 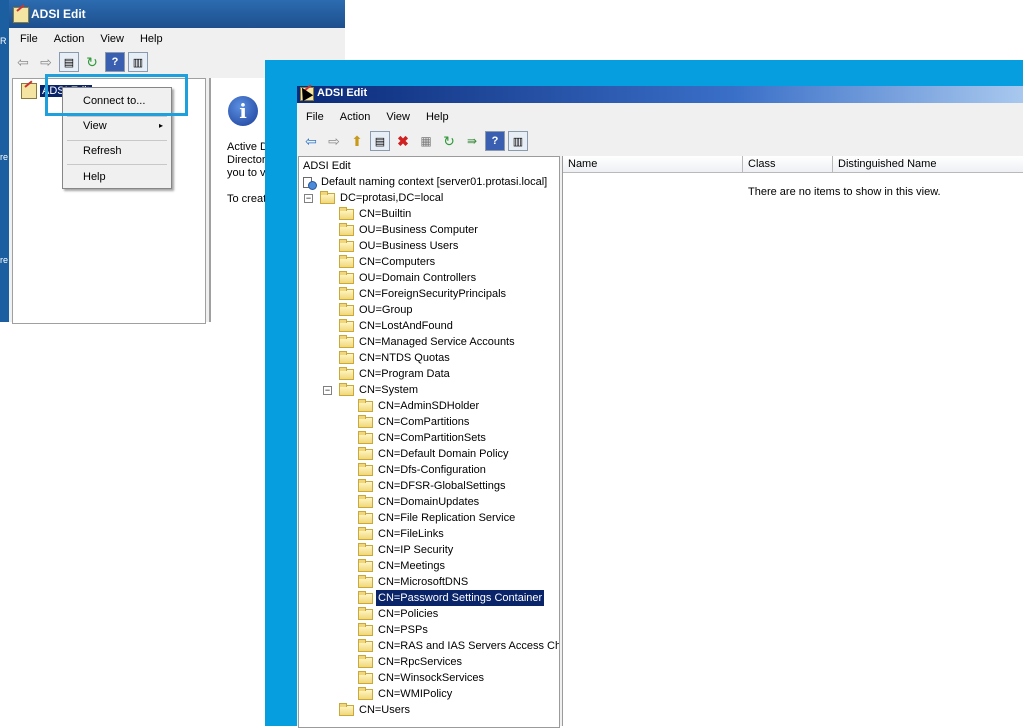 What do you see at coordinates (653, 164) in the screenshot?
I see `column-header-name: Name` at bounding box center [653, 164].